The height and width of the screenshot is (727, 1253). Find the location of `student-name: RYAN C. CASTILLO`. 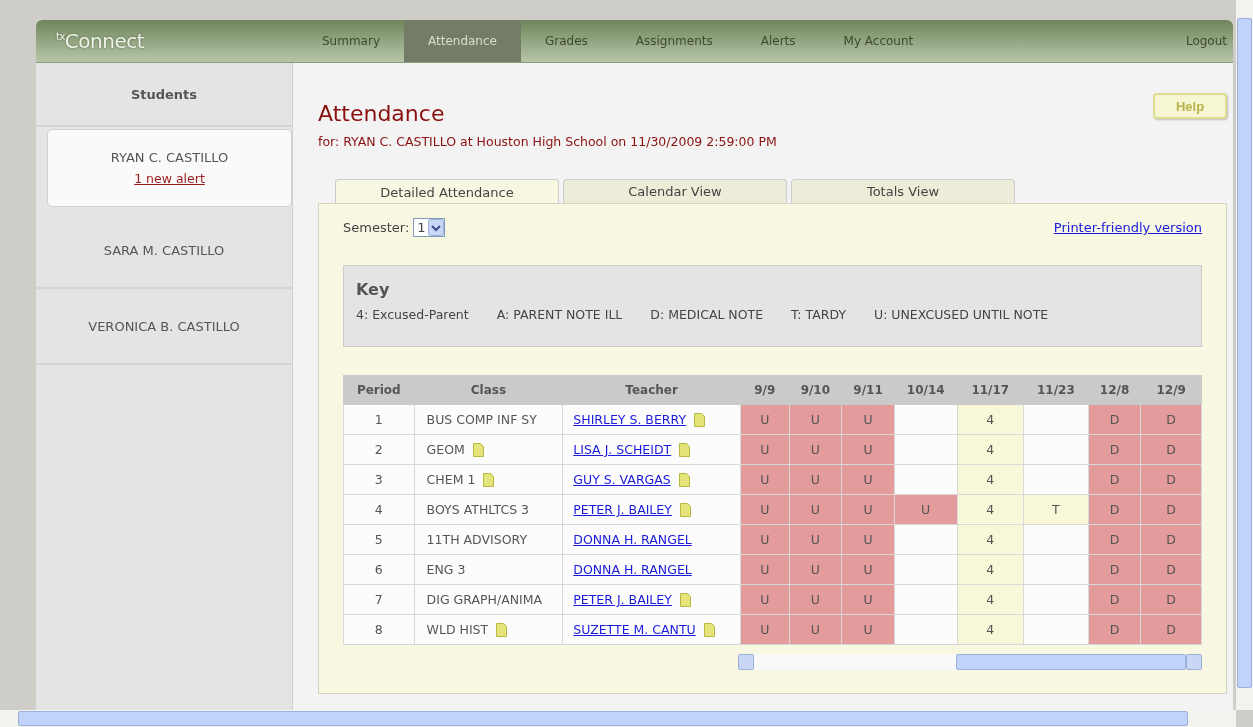

student-name: RYAN C. CASTILLO is located at coordinates (169, 157).